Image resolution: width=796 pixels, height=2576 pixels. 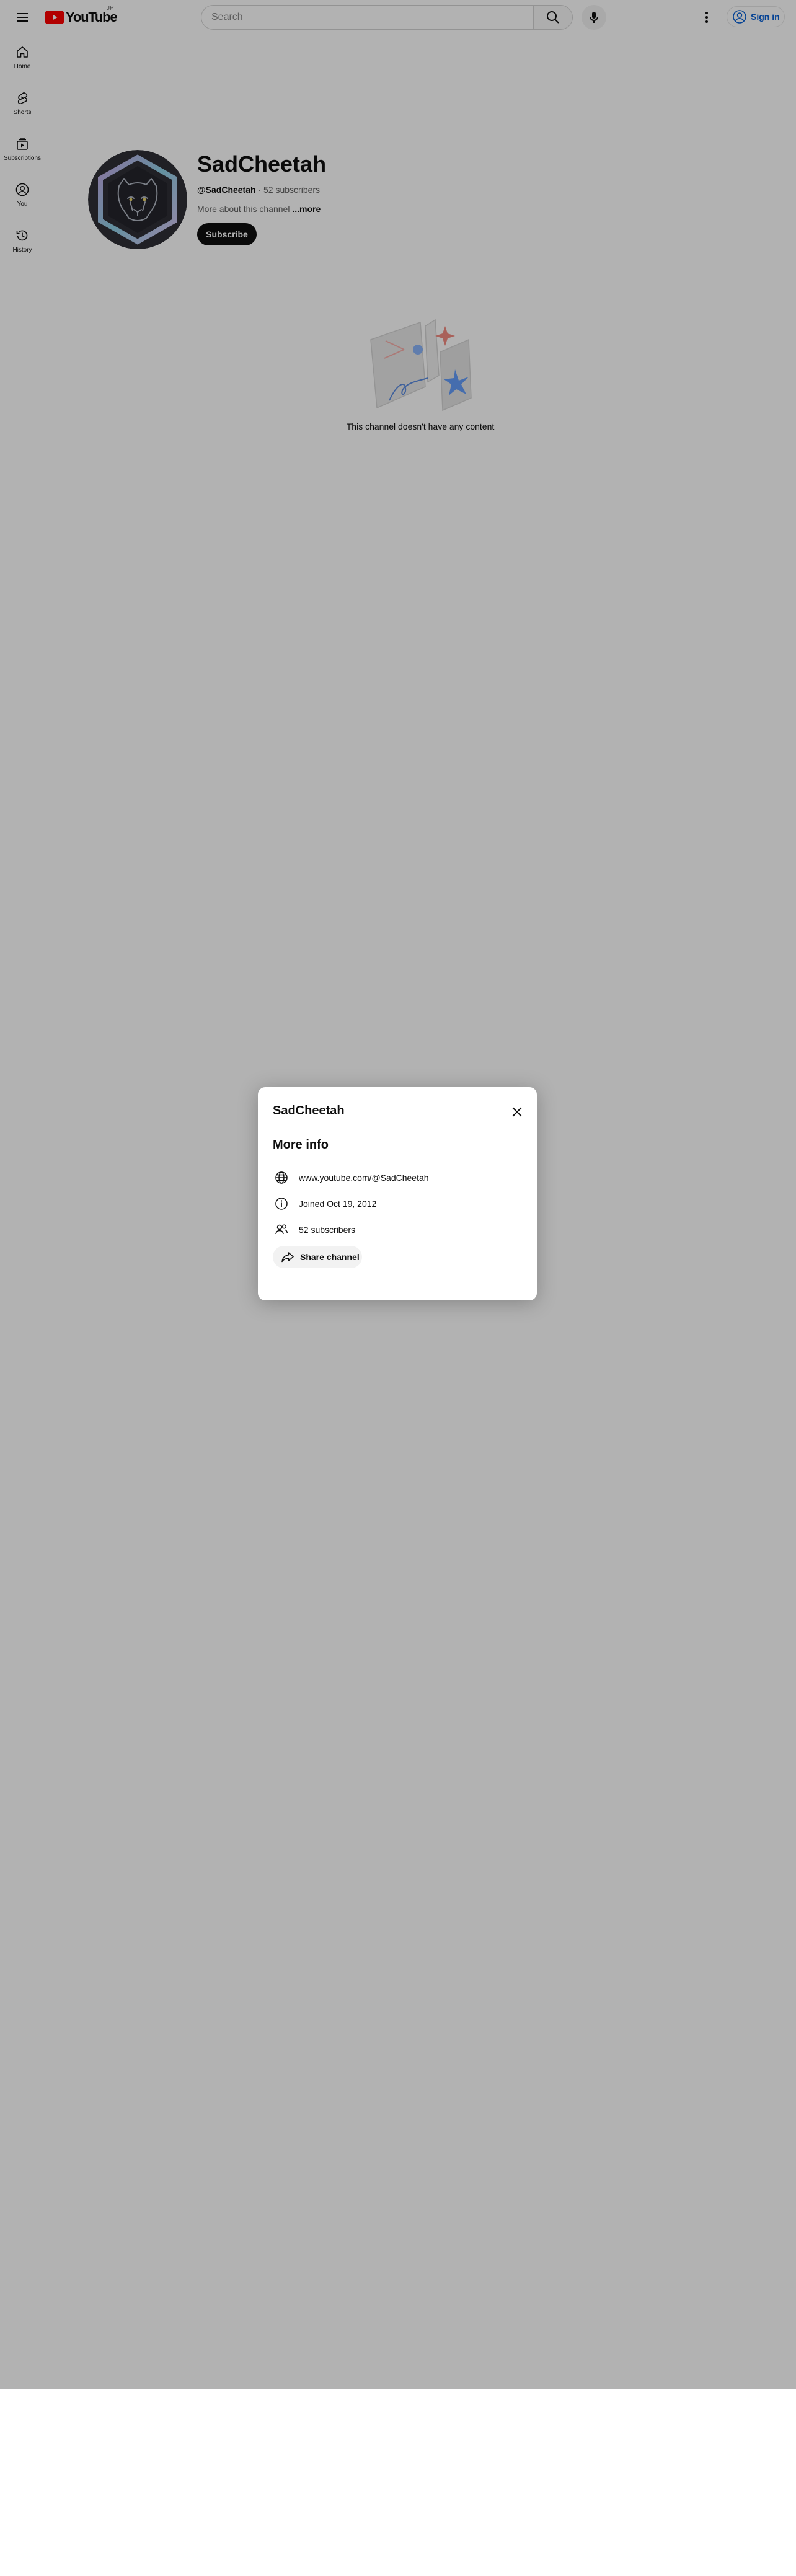 I want to click on share-channel-label: Share channel, so click(x=330, y=1257).